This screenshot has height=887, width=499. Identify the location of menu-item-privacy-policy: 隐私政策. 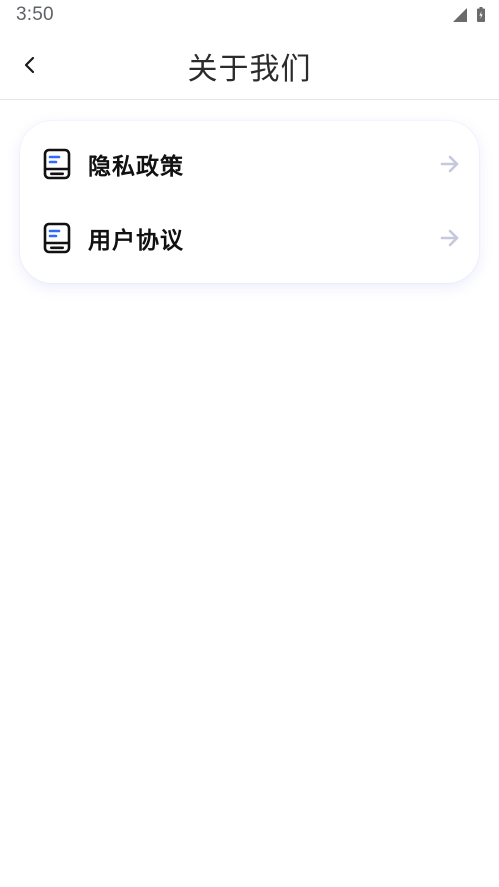
(249, 164).